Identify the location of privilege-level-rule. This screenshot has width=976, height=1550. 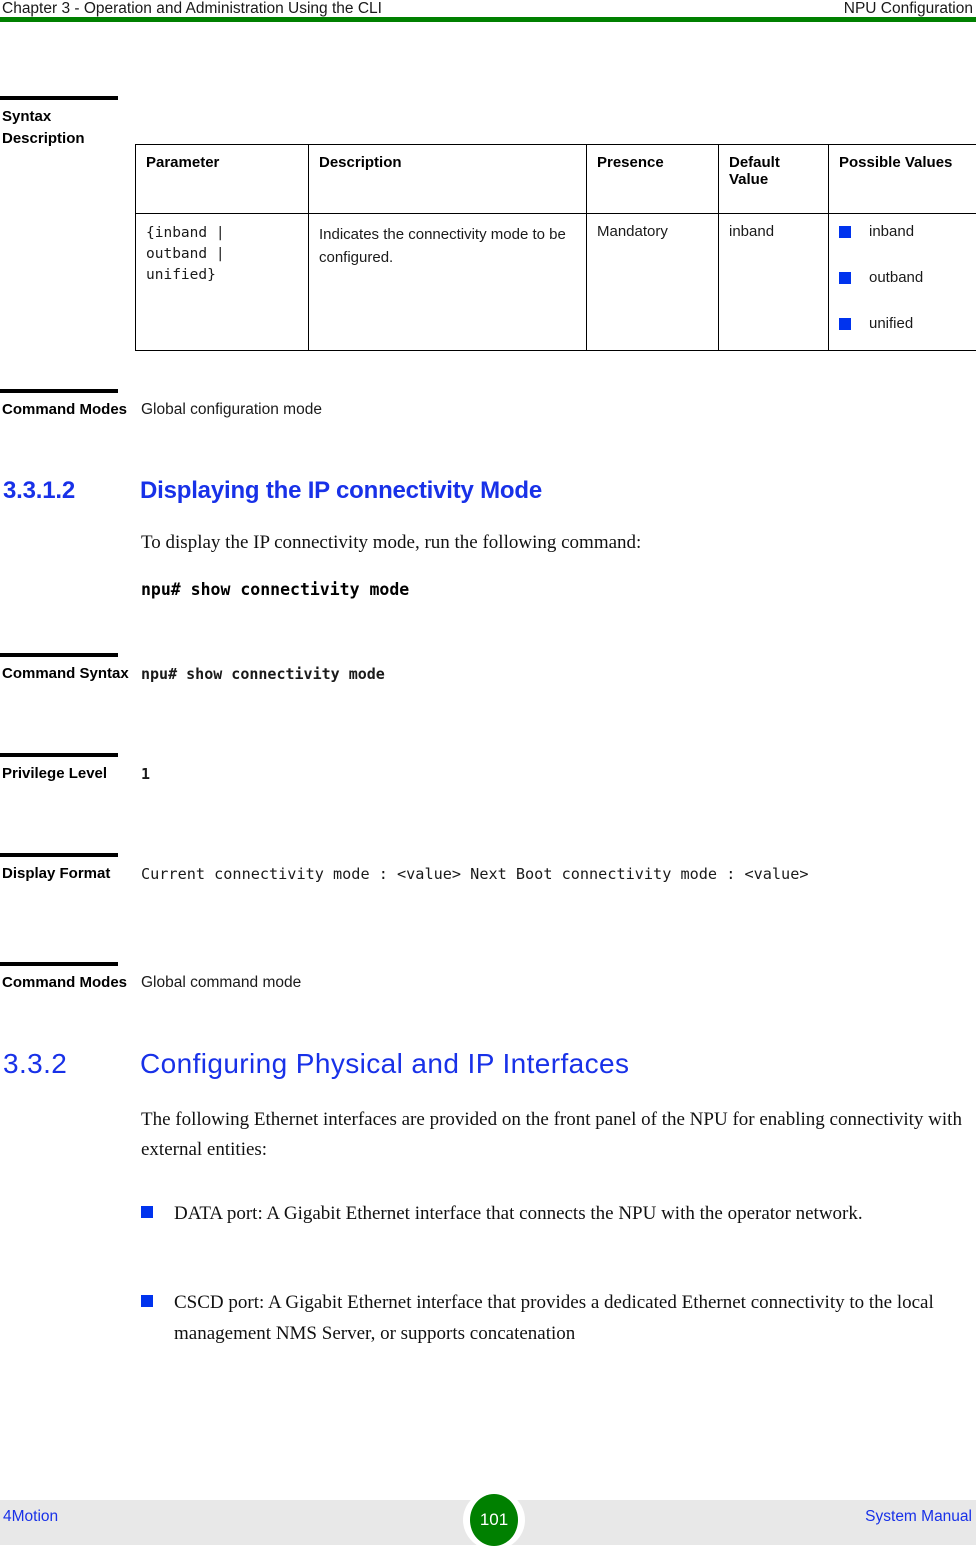
(59, 755).